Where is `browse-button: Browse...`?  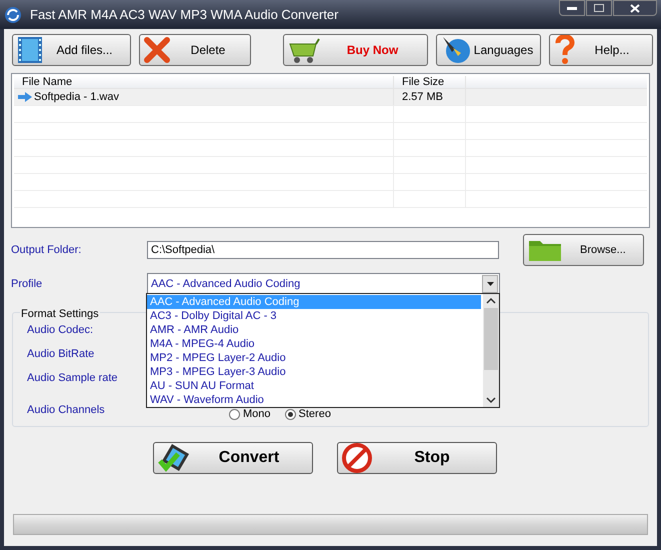
browse-button: Browse... is located at coordinates (583, 250).